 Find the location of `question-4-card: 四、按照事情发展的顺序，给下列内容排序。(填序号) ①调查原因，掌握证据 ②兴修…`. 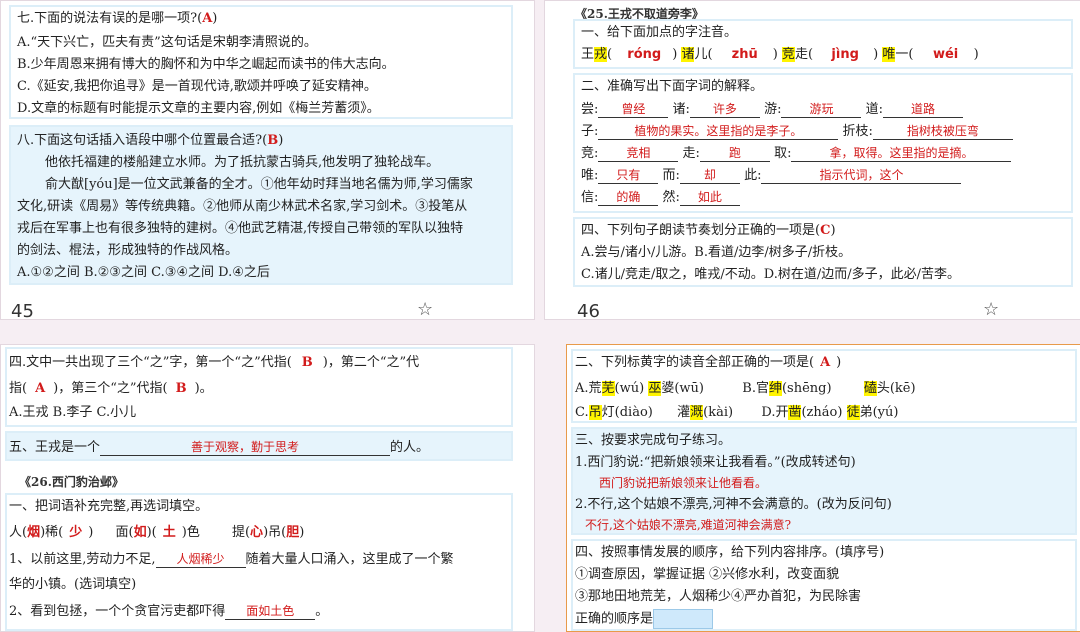

question-4-card: 四、按照事情发展的顺序，给下列内容排序。(填序号) ①调查原因，掌握证据 ②兴修… is located at coordinates (824, 585).